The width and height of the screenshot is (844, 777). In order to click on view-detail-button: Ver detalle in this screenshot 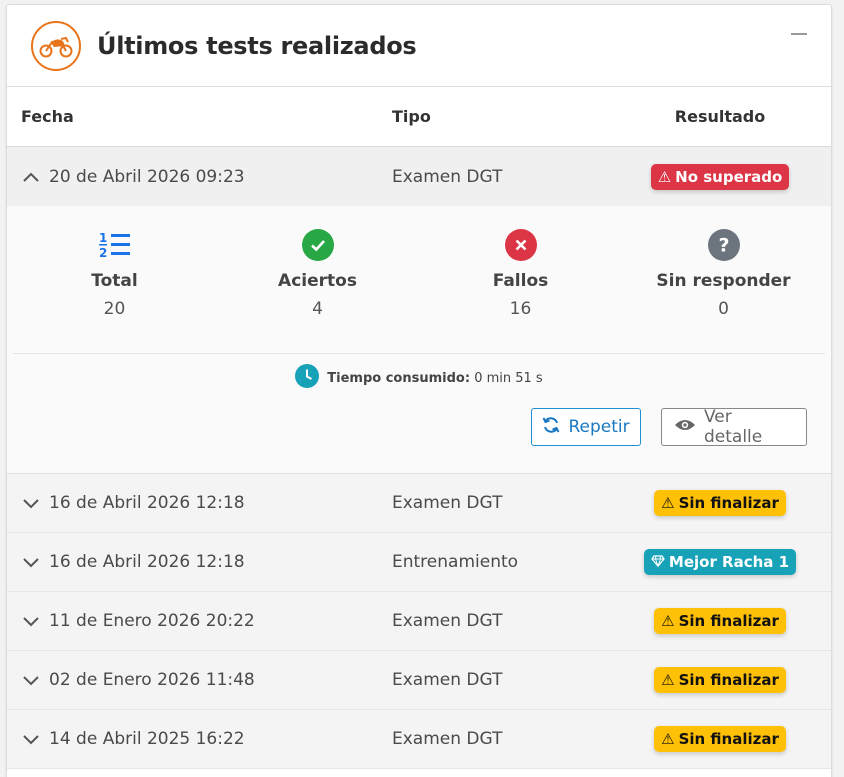, I will do `click(734, 427)`.